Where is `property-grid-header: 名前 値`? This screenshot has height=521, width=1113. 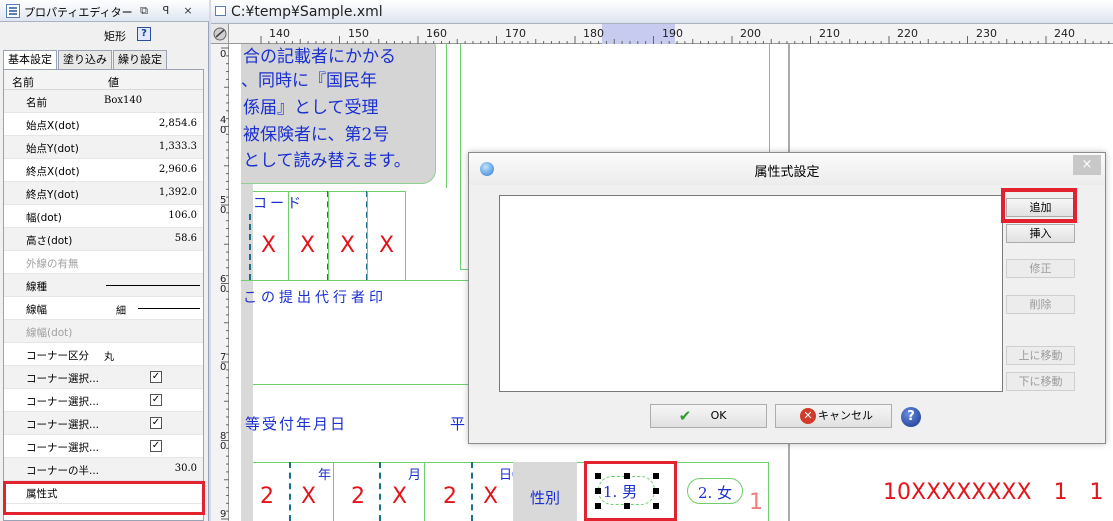
property-grid-header: 名前 値 is located at coordinates (103, 80).